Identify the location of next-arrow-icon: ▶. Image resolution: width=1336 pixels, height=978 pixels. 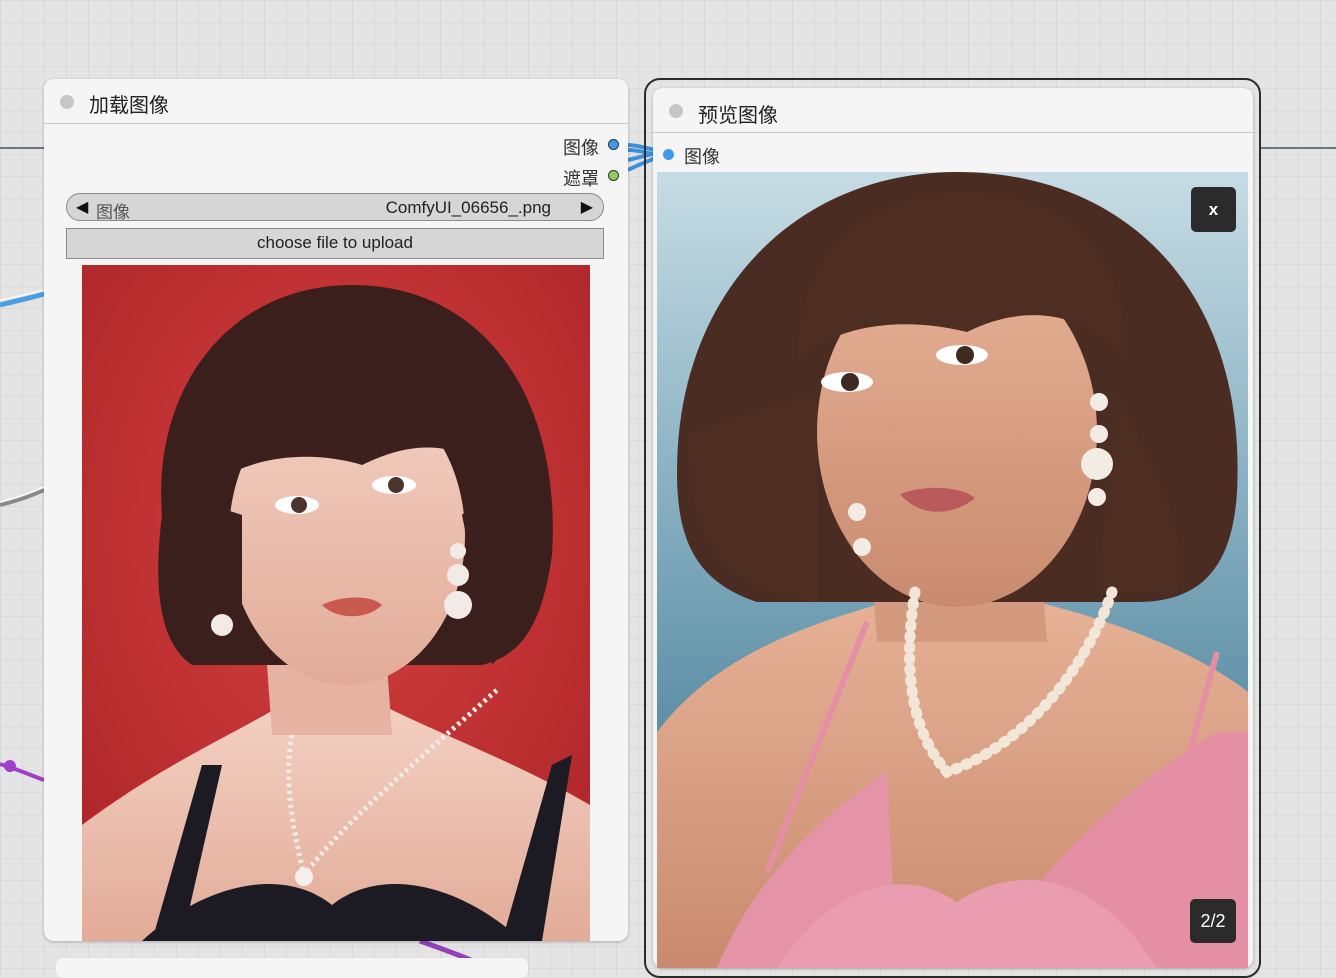
(587, 207).